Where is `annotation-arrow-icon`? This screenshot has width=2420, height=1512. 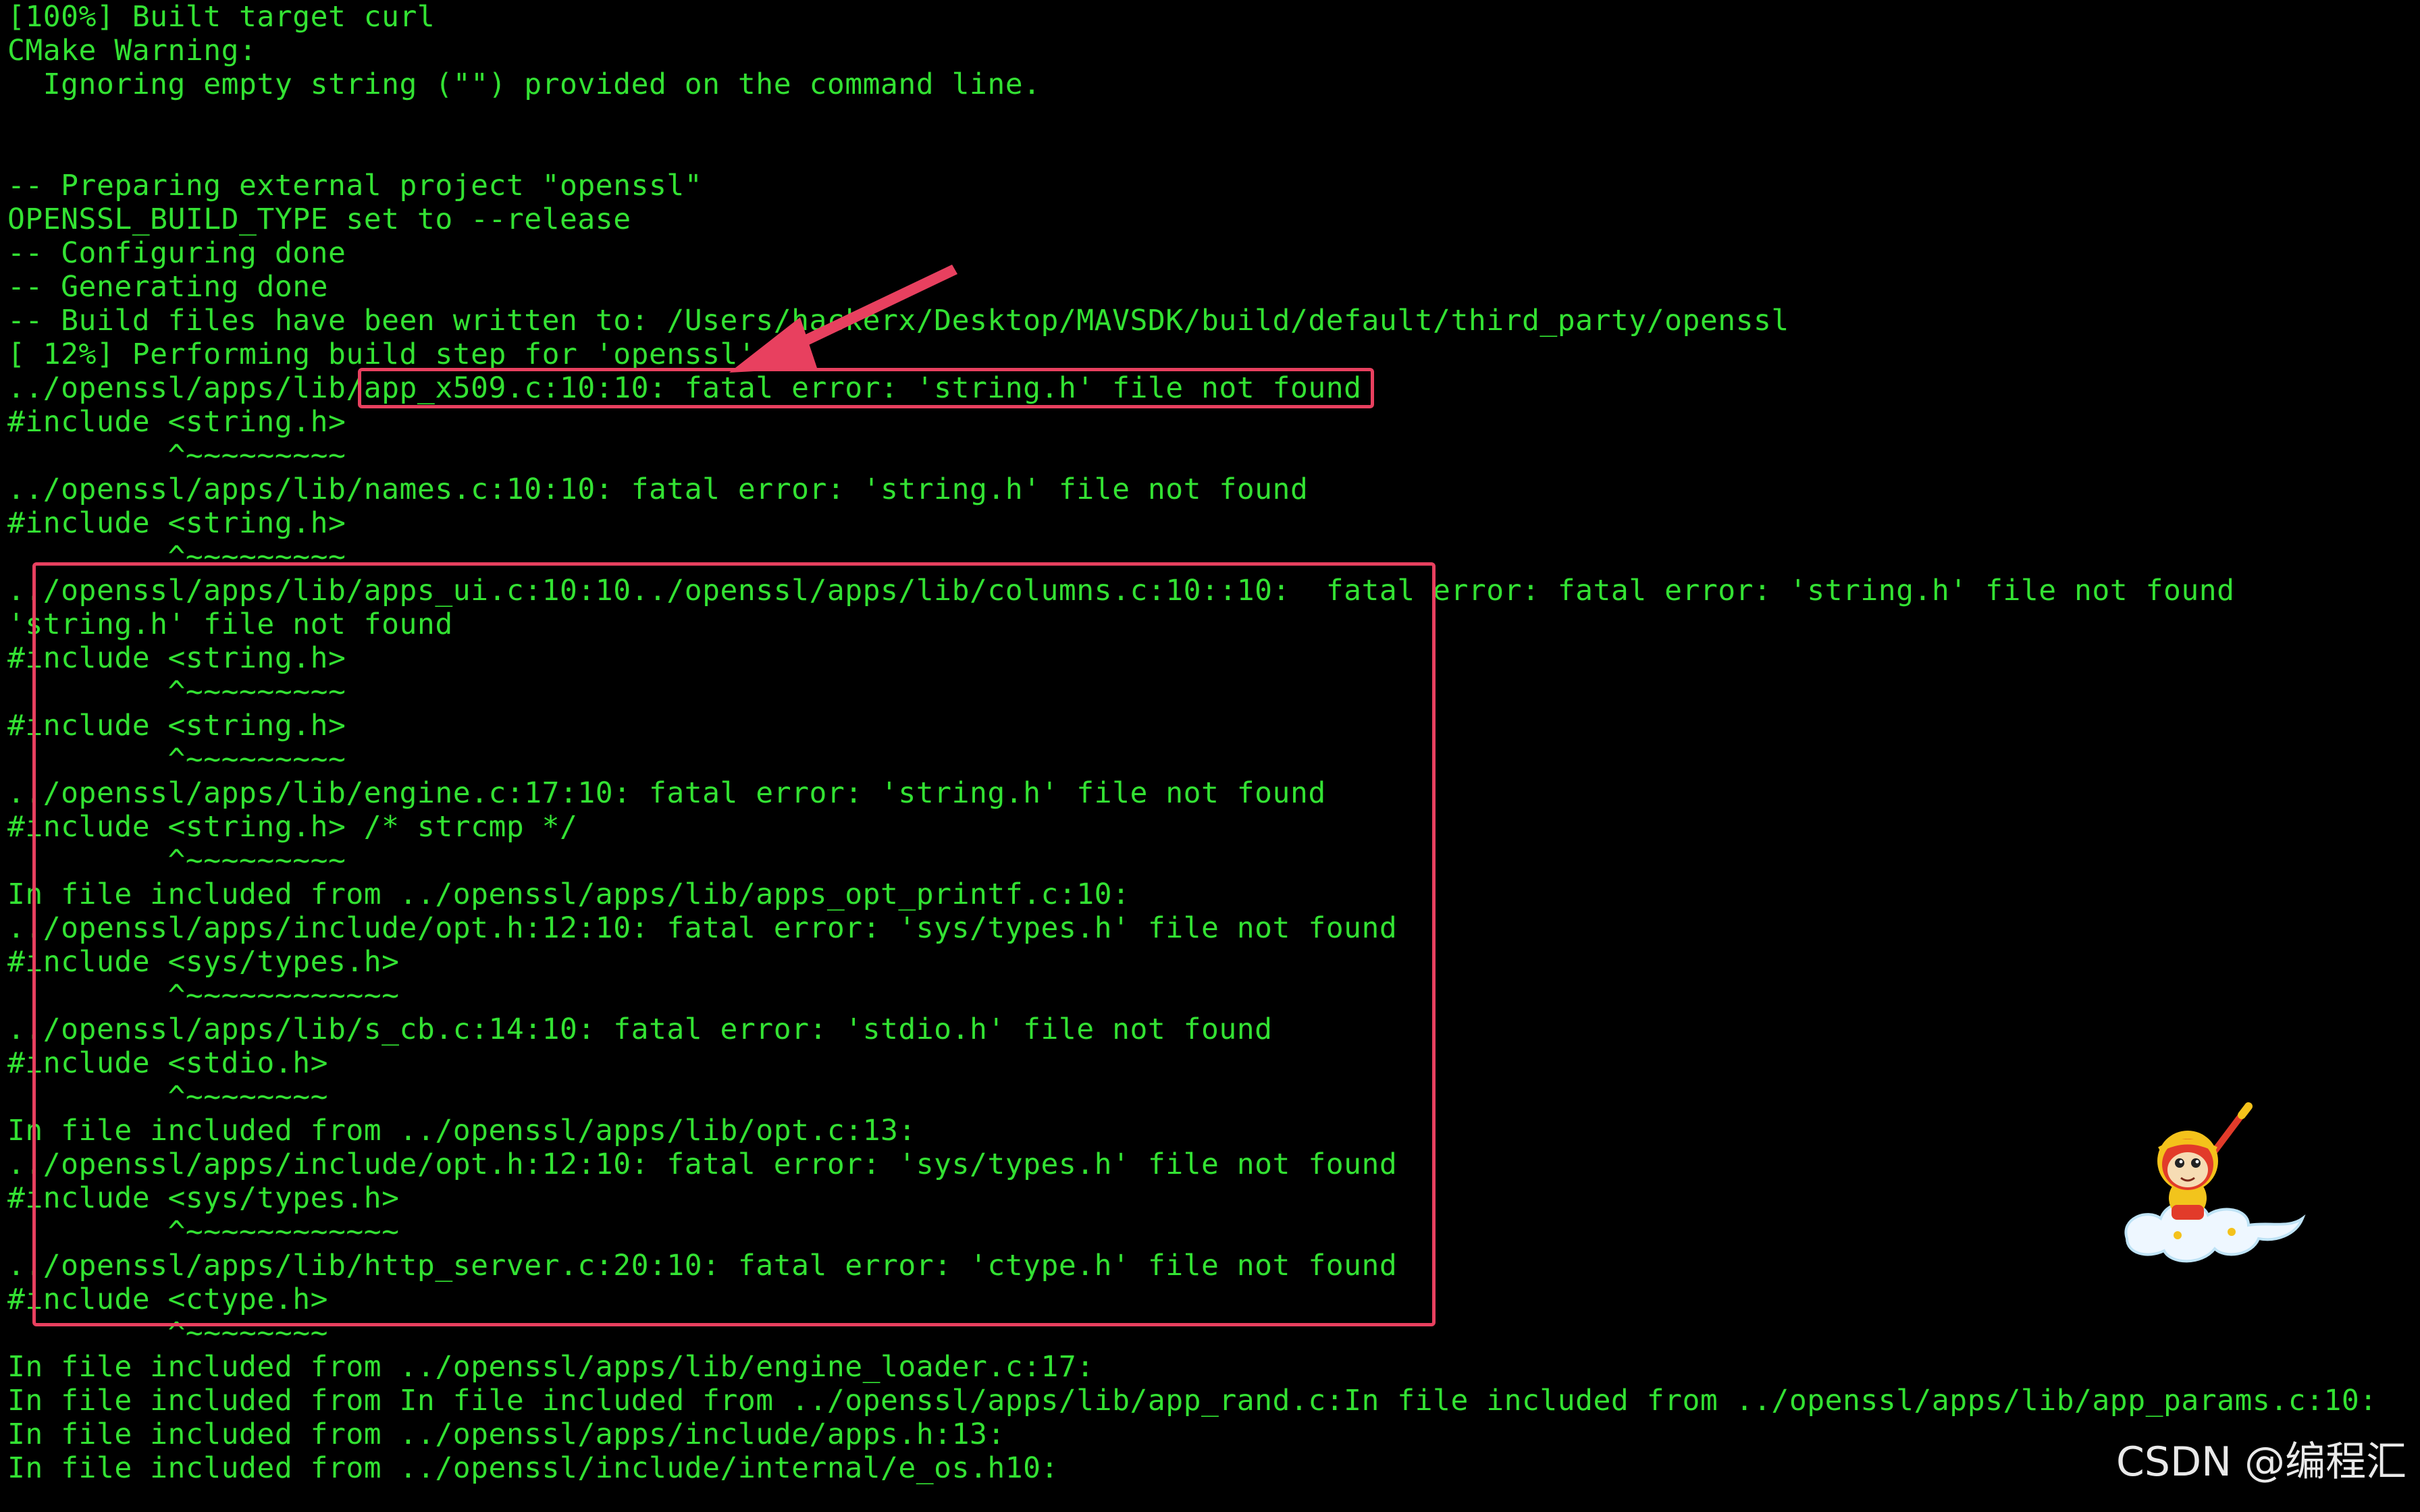 annotation-arrow-icon is located at coordinates (843, 319).